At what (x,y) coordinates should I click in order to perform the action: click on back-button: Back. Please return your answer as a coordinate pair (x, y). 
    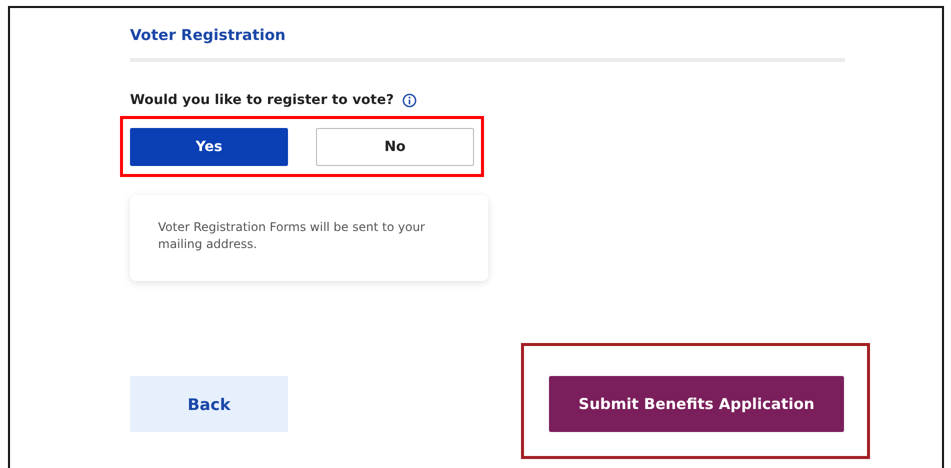
    Looking at the image, I should click on (209, 404).